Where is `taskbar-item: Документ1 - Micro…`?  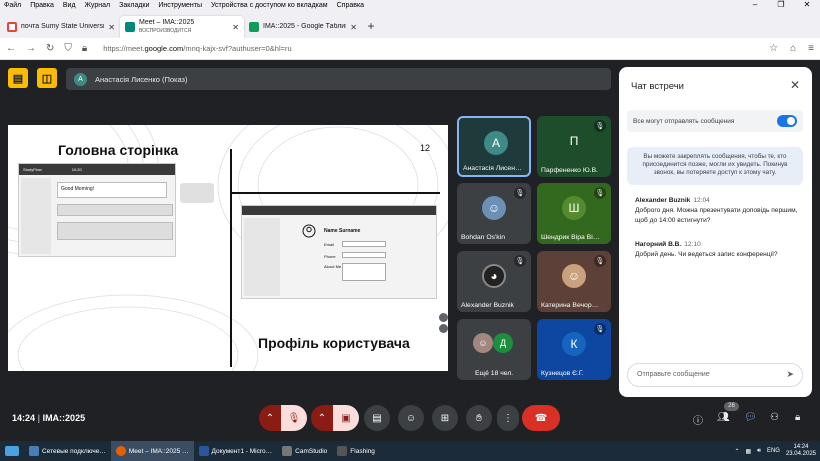 taskbar-item: Документ1 - Micro… is located at coordinates (236, 451).